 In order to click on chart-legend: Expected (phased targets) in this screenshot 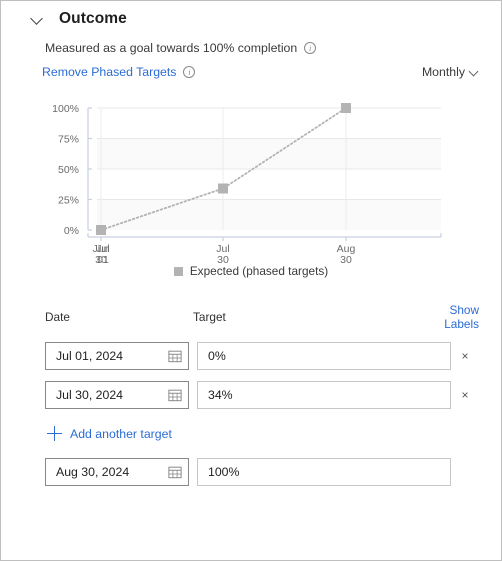, I will do `click(251, 271)`.